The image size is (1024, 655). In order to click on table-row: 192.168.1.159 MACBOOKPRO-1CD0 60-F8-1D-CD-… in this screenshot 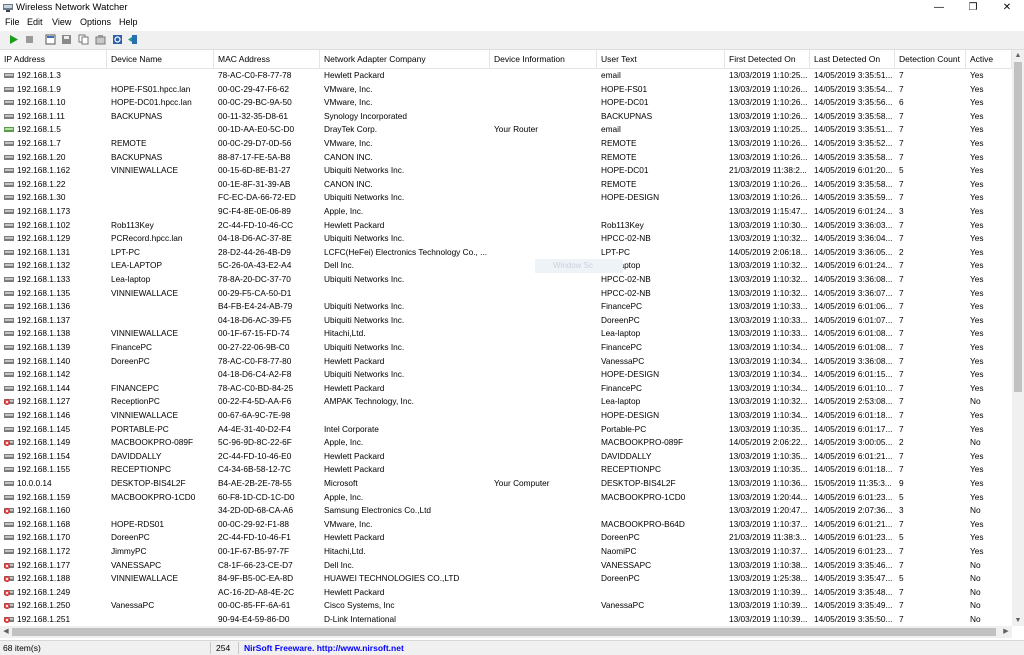, I will do `click(506, 498)`.